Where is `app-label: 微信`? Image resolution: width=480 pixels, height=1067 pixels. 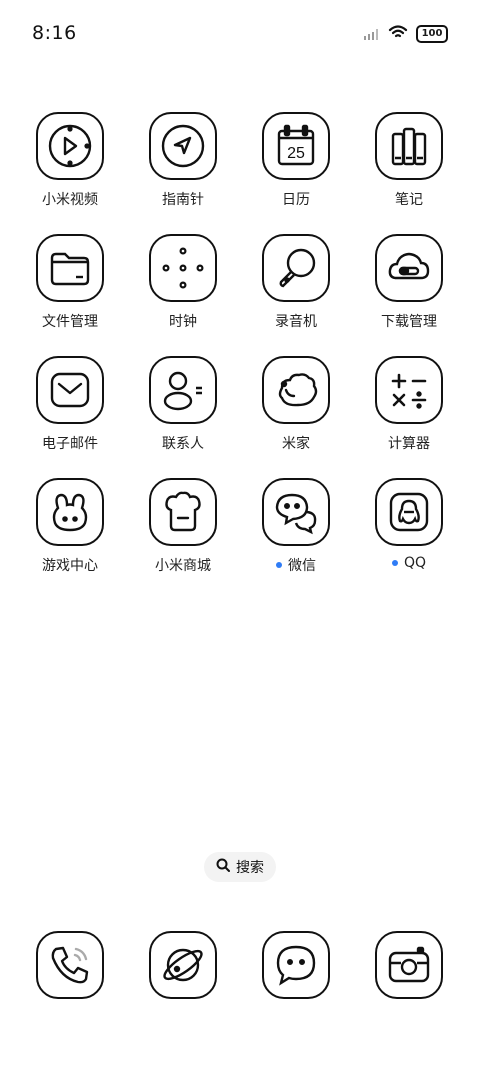 app-label: 微信 is located at coordinates (302, 566).